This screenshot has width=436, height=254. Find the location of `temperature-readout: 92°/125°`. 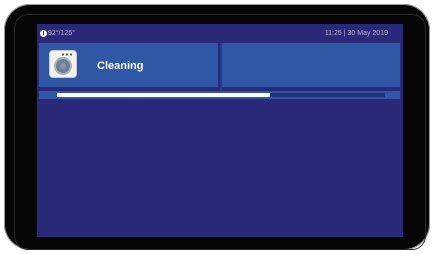

temperature-readout: 92°/125° is located at coordinates (62, 33).